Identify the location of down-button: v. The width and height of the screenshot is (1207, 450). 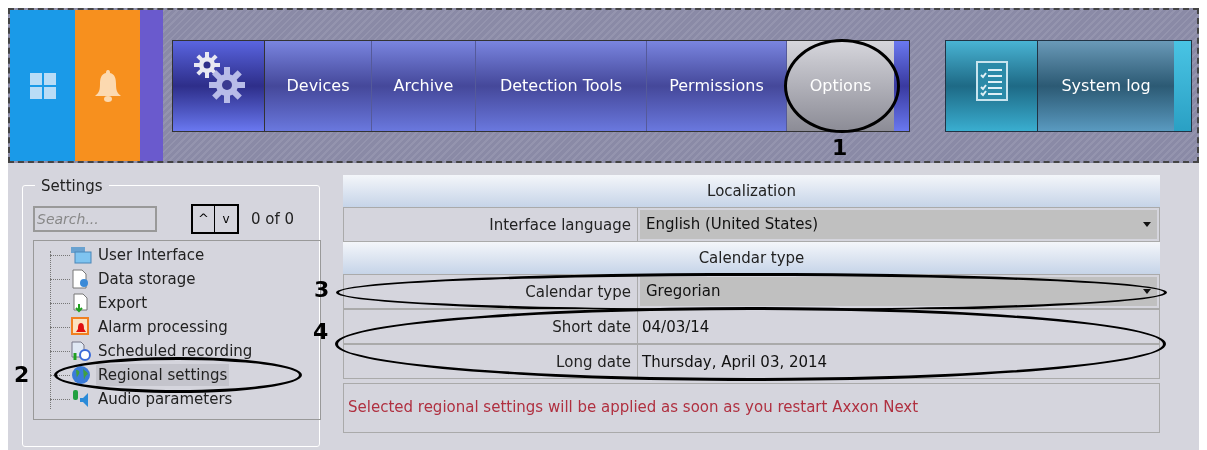
(226, 219).